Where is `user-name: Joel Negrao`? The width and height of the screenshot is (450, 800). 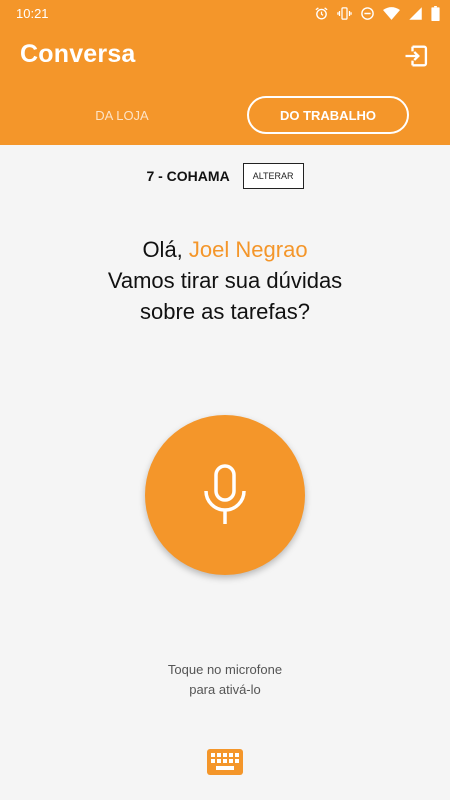 user-name: Joel Negrao is located at coordinates (248, 249).